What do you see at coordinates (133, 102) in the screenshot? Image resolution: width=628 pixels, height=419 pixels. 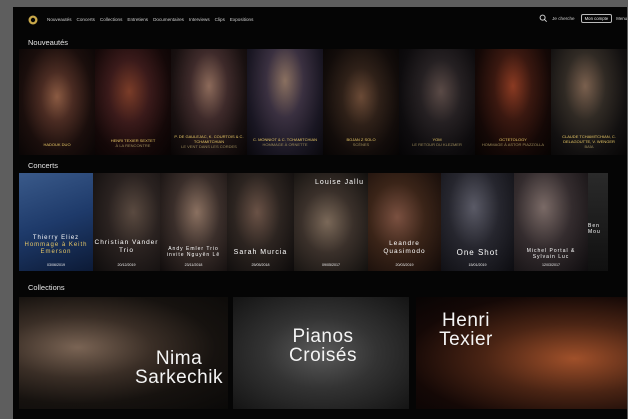 I see `new-card-2: Henri Texier Sextet À la rencontre` at bounding box center [133, 102].